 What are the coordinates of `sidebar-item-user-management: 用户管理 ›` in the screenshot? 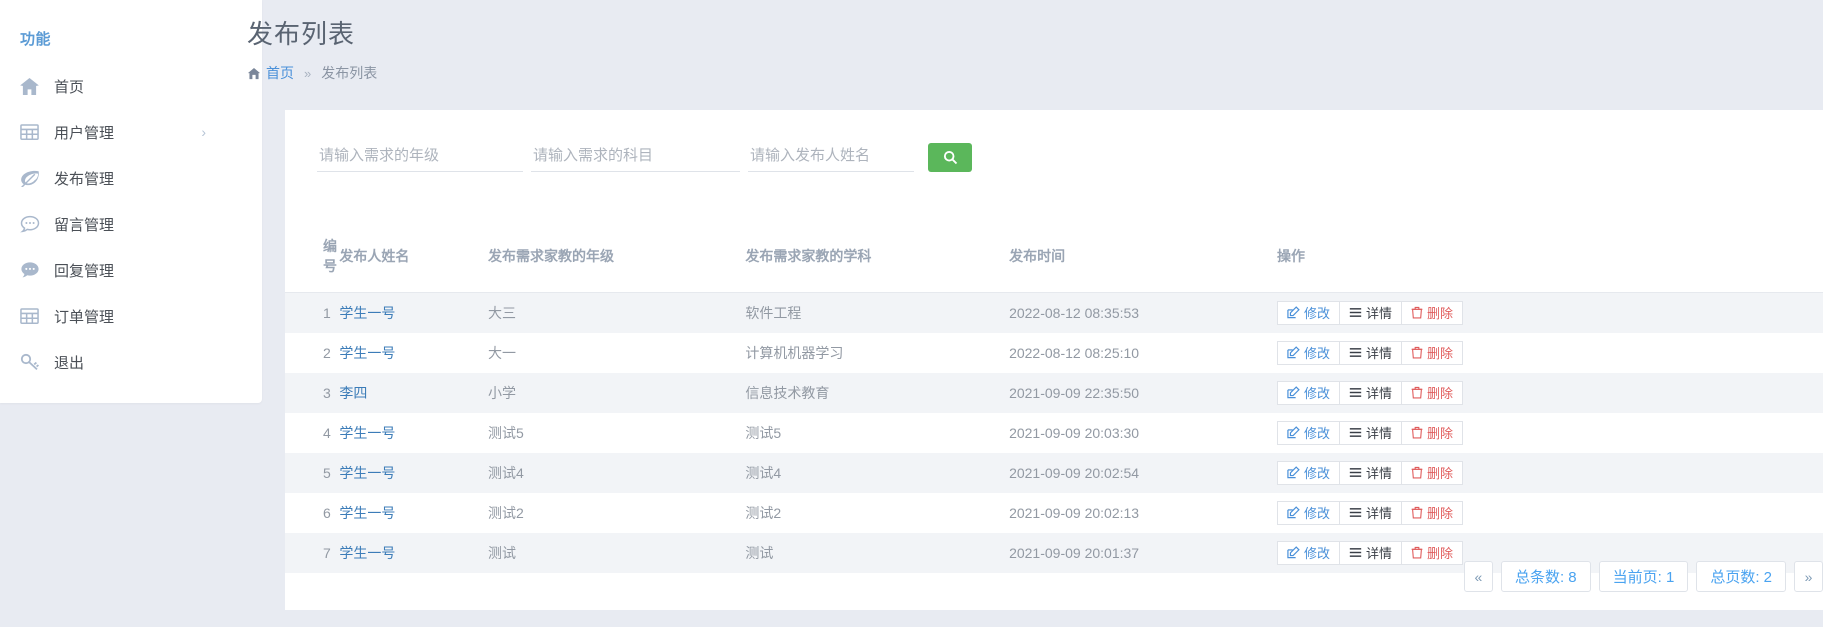 It's located at (131, 132).